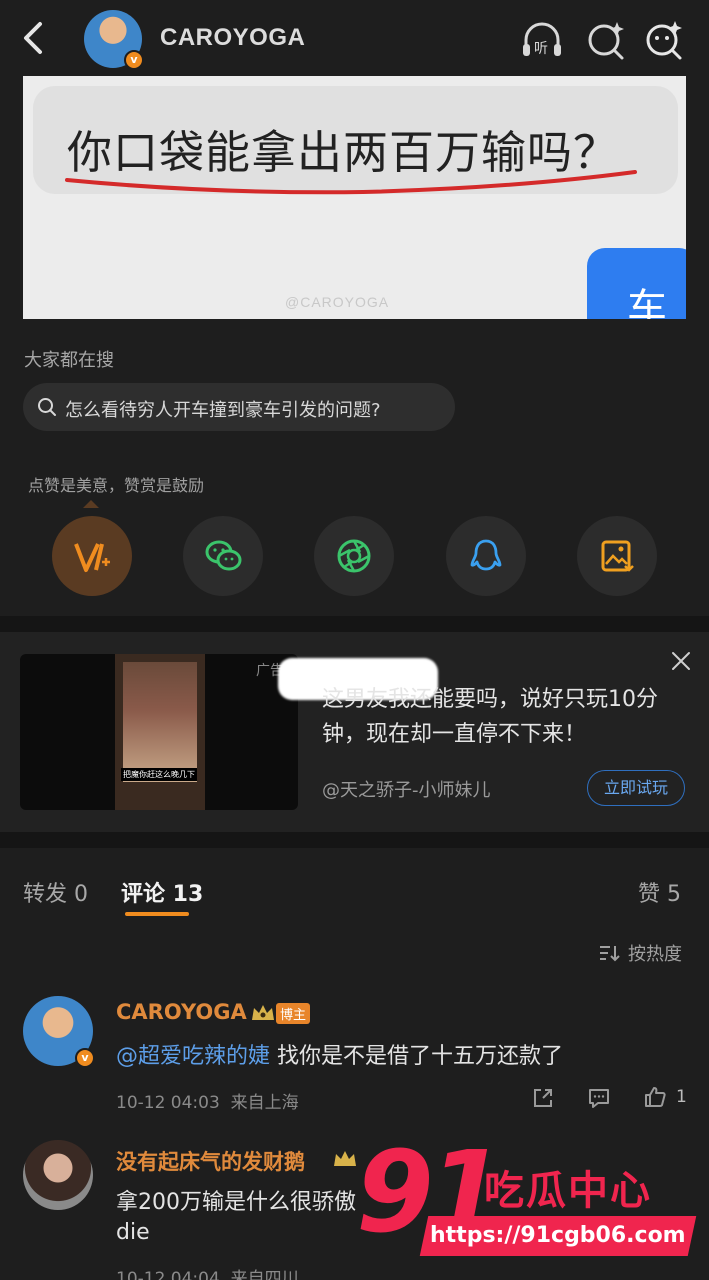 This screenshot has height=1280, width=709. I want to click on search-spark-icon, so click(606, 40).